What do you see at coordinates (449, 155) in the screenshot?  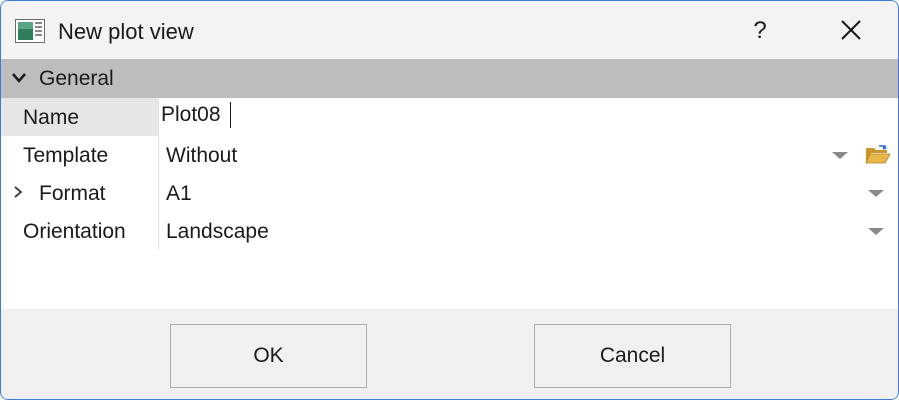 I see `property-row-template: Template Without` at bounding box center [449, 155].